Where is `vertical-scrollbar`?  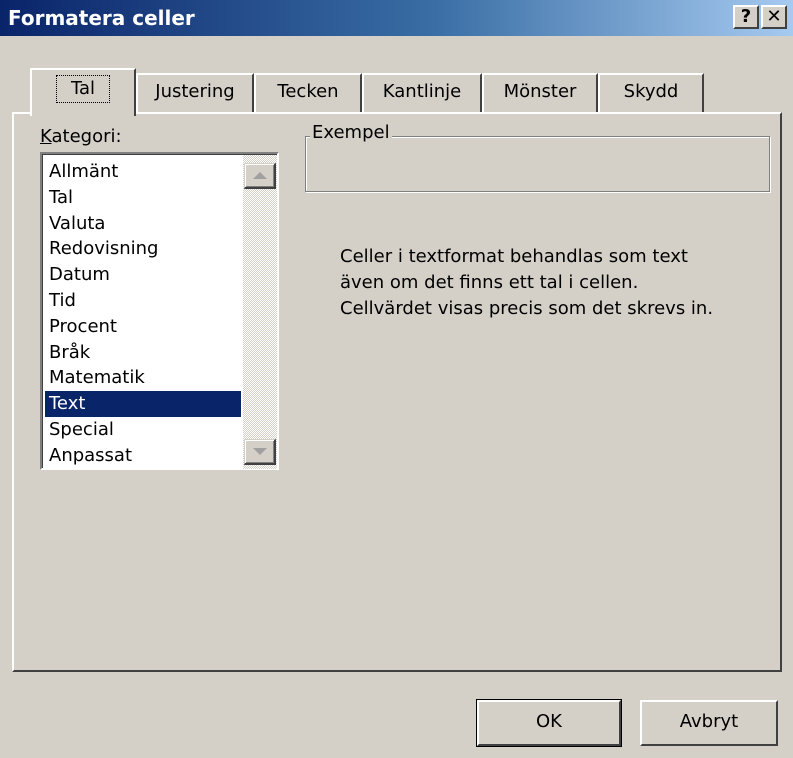
vertical-scrollbar is located at coordinates (260, 312).